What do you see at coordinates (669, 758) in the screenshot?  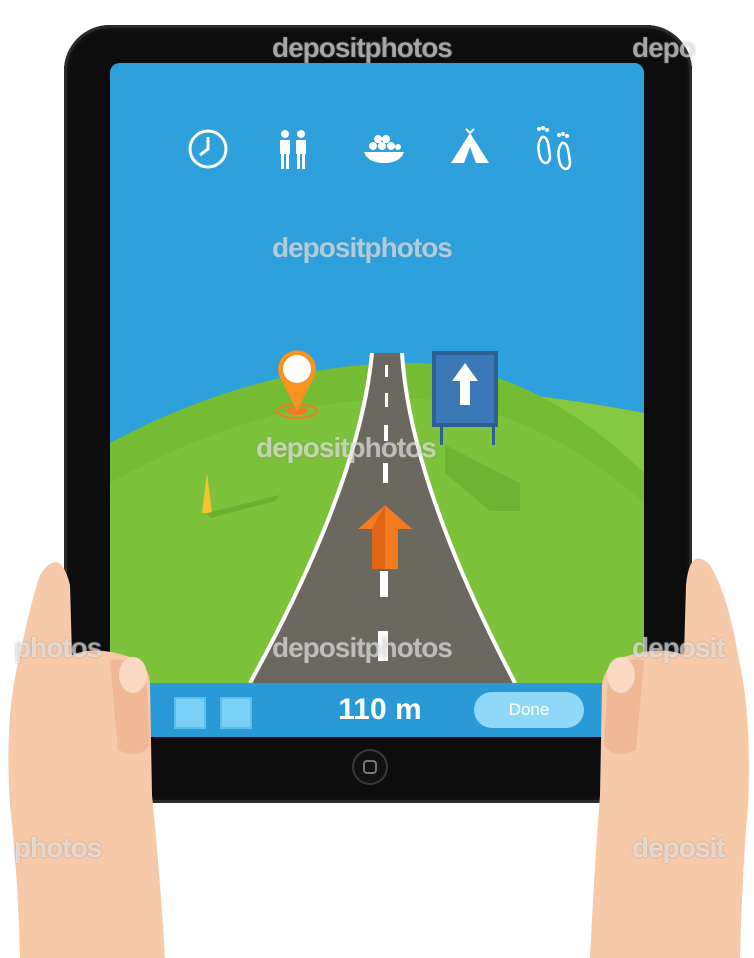 I see `right-hand` at bounding box center [669, 758].